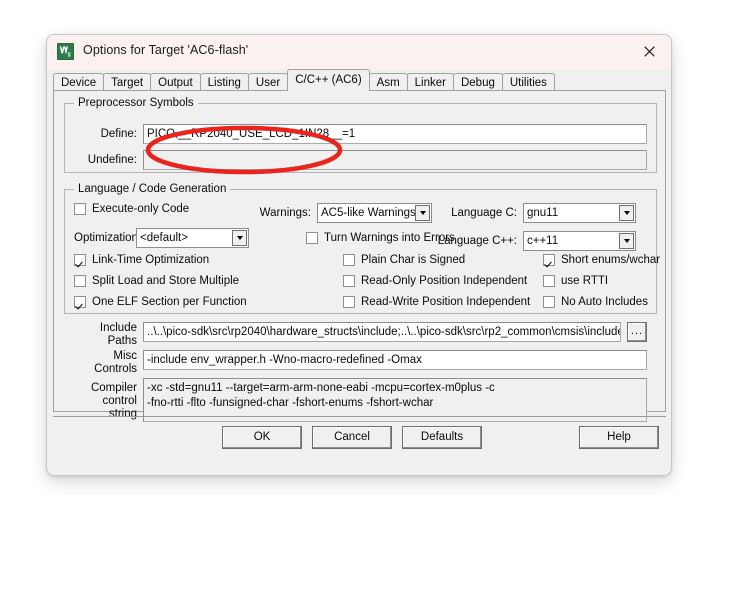 Image resolution: width=735 pixels, height=605 pixels. I want to click on help-button: Help, so click(619, 437).